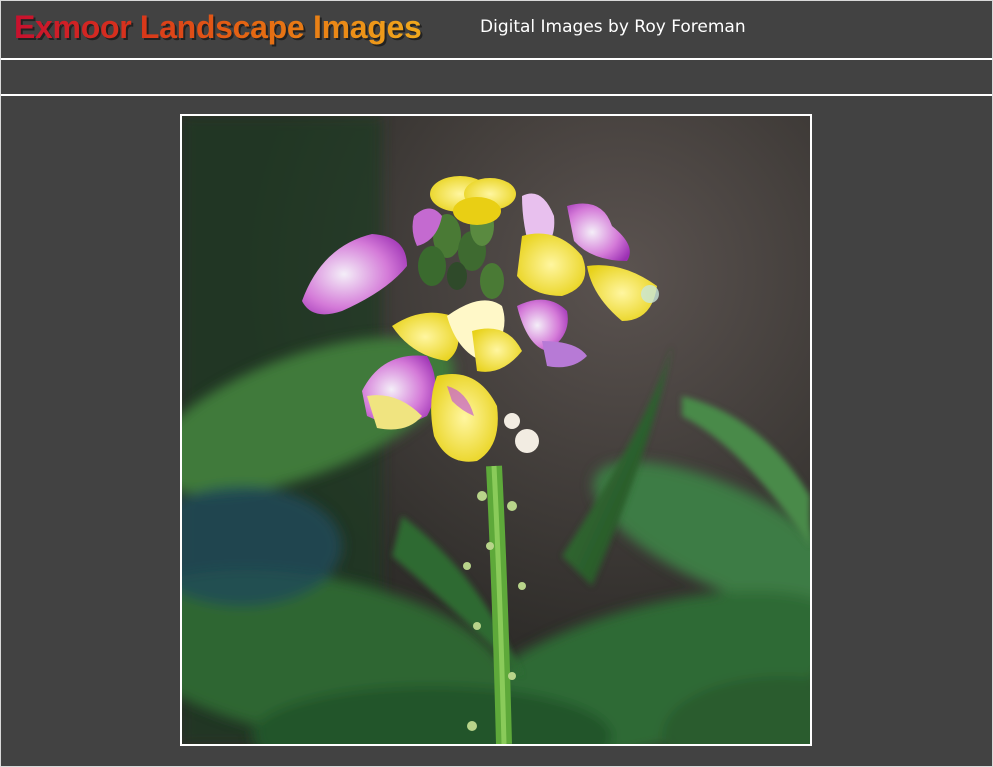 The width and height of the screenshot is (993, 767). Describe the element at coordinates (613, 27) in the screenshot. I see `site-subtitle: Digital Images by Roy Foreman` at that location.